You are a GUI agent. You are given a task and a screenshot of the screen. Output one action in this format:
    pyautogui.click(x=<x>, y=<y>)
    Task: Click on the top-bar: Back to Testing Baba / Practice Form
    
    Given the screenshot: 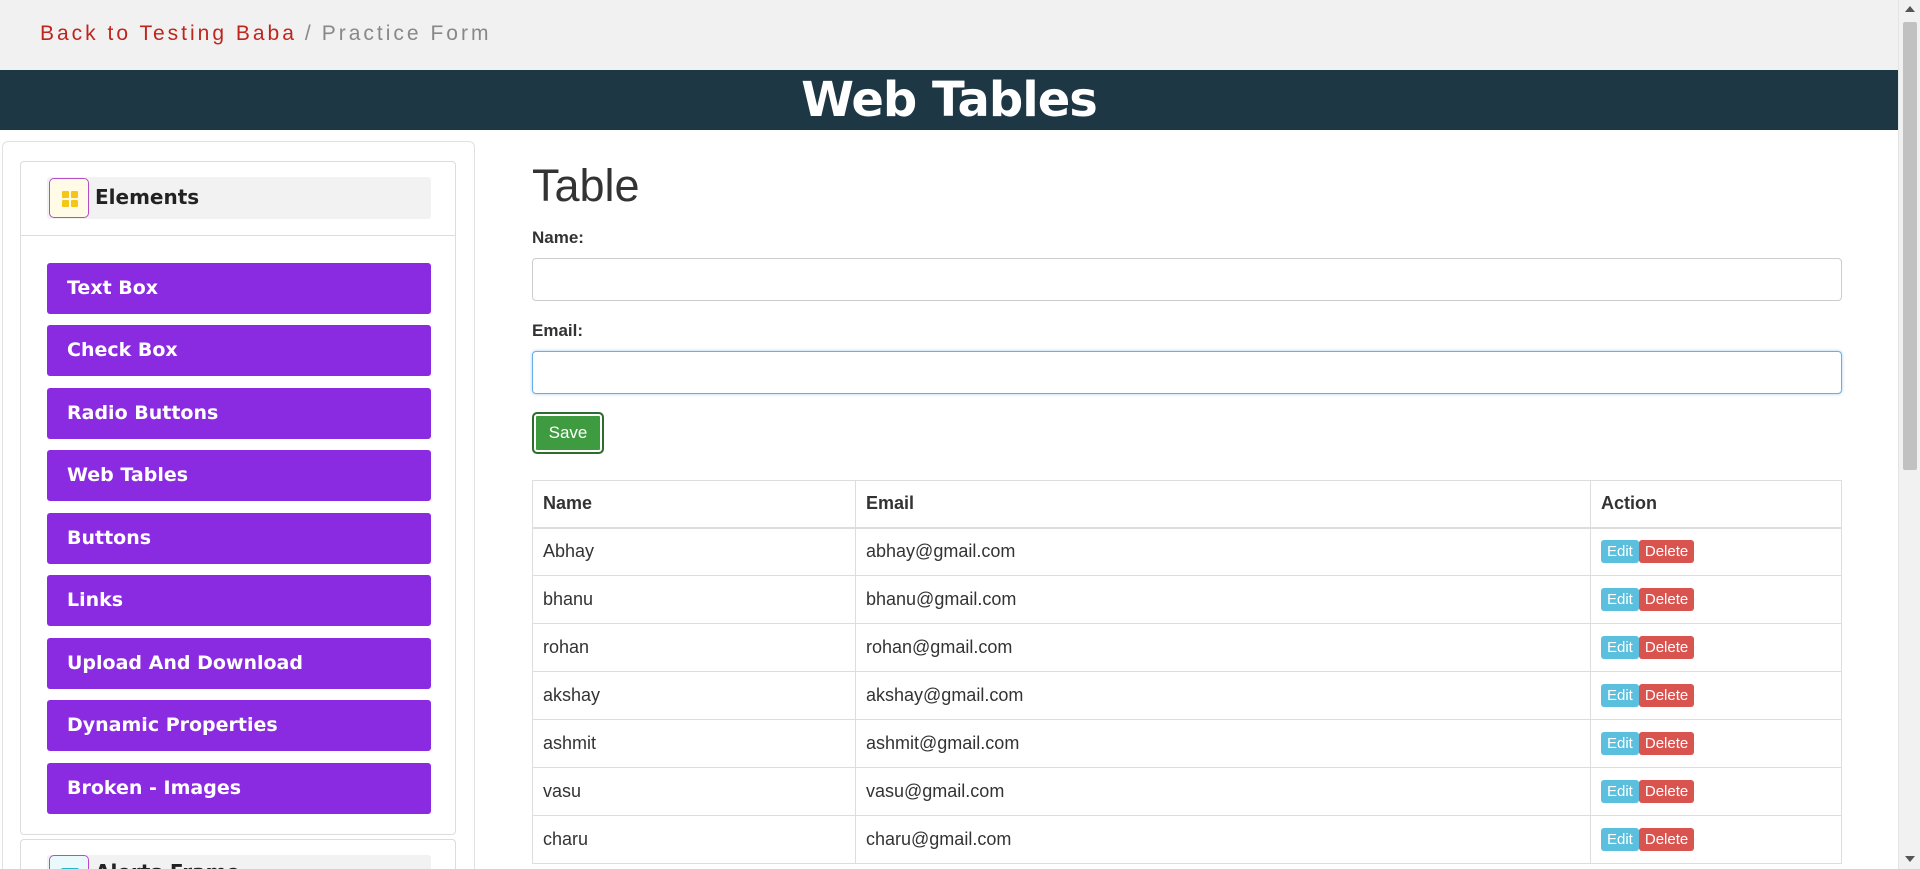 What is the action you would take?
    pyautogui.click(x=949, y=35)
    